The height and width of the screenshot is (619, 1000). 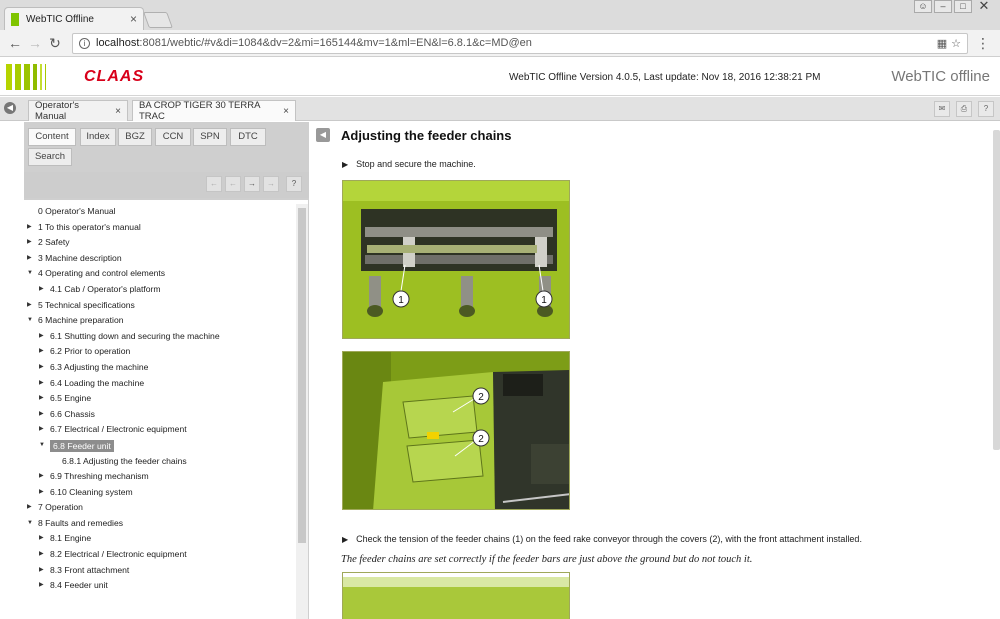 I want to click on tree-item: ▶ 6.4 Loading the machine, so click(x=160, y=384).